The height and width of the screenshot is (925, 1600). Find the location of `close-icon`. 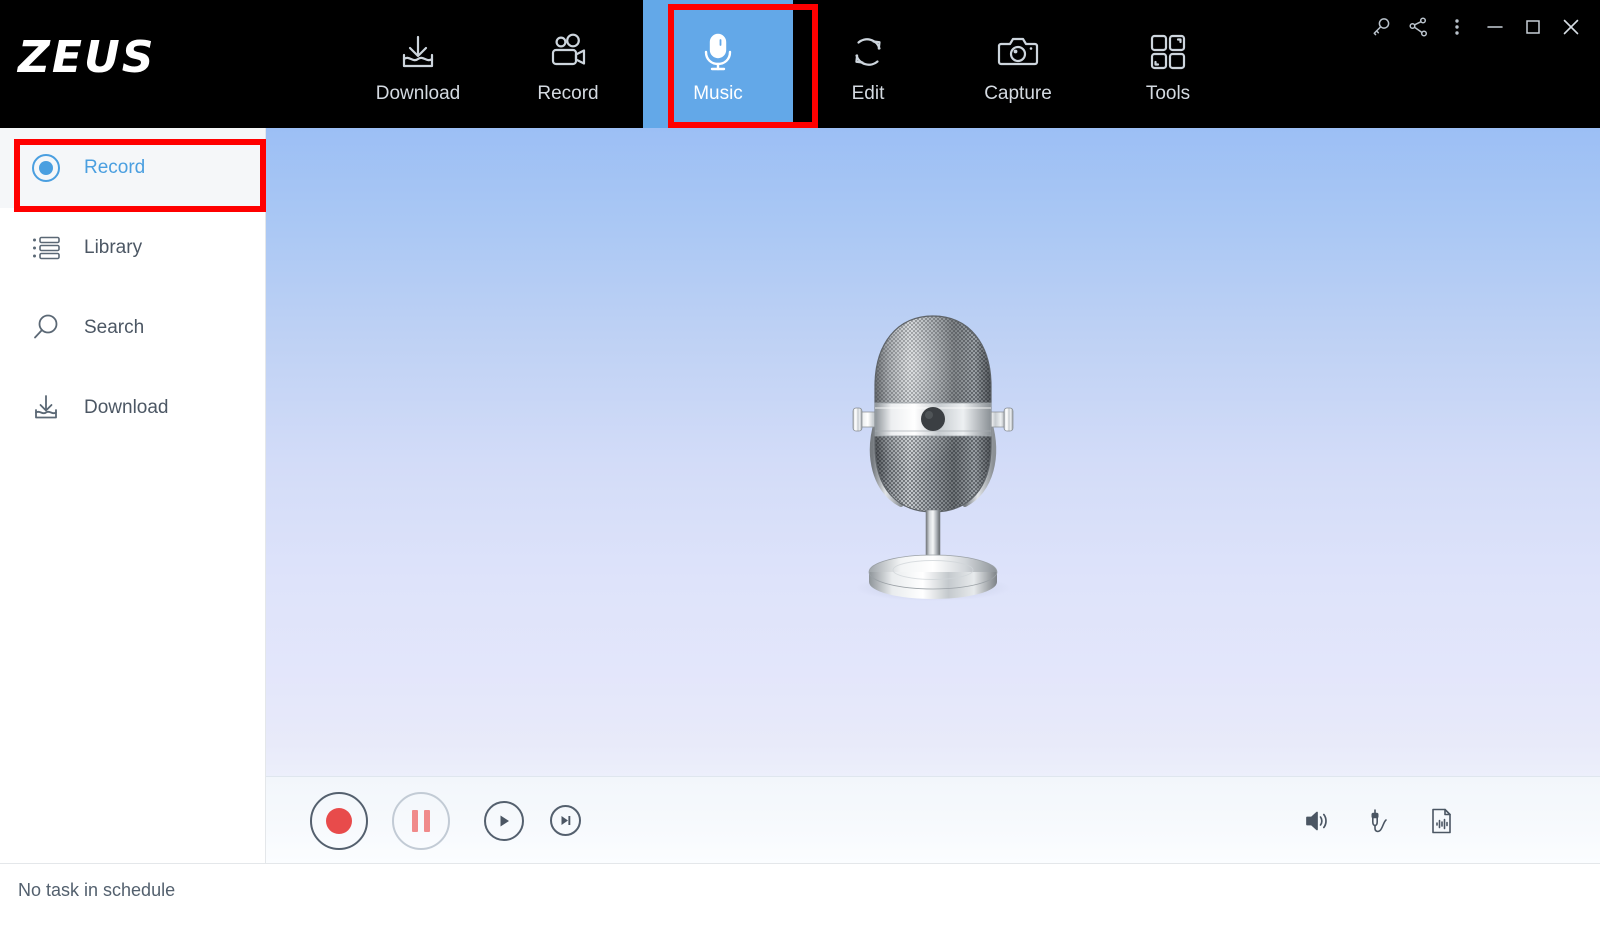

close-icon is located at coordinates (1571, 27).